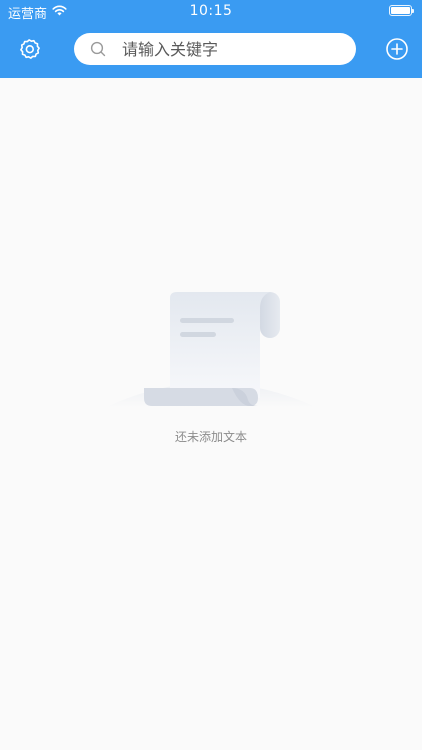  I want to click on battery-icon, so click(401, 10).